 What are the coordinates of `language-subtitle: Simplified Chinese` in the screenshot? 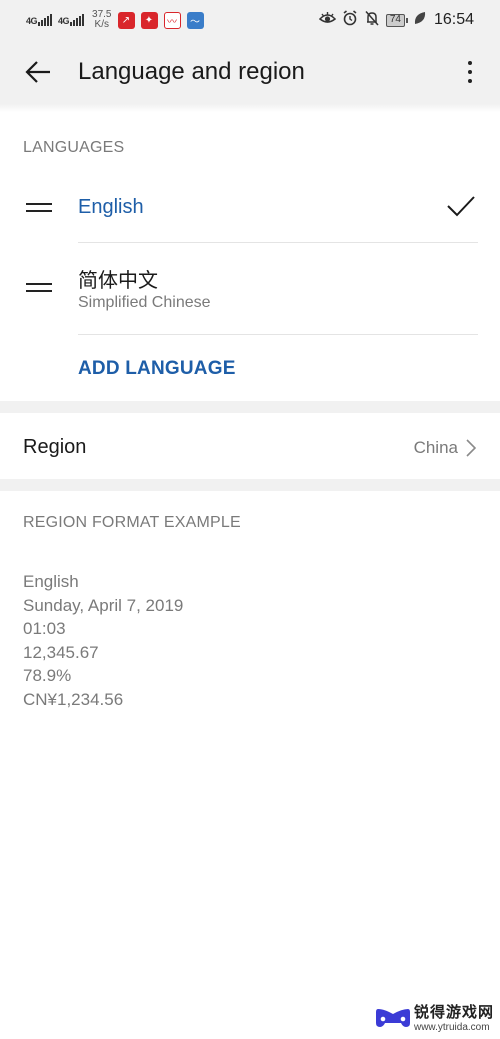 It's located at (144, 302).